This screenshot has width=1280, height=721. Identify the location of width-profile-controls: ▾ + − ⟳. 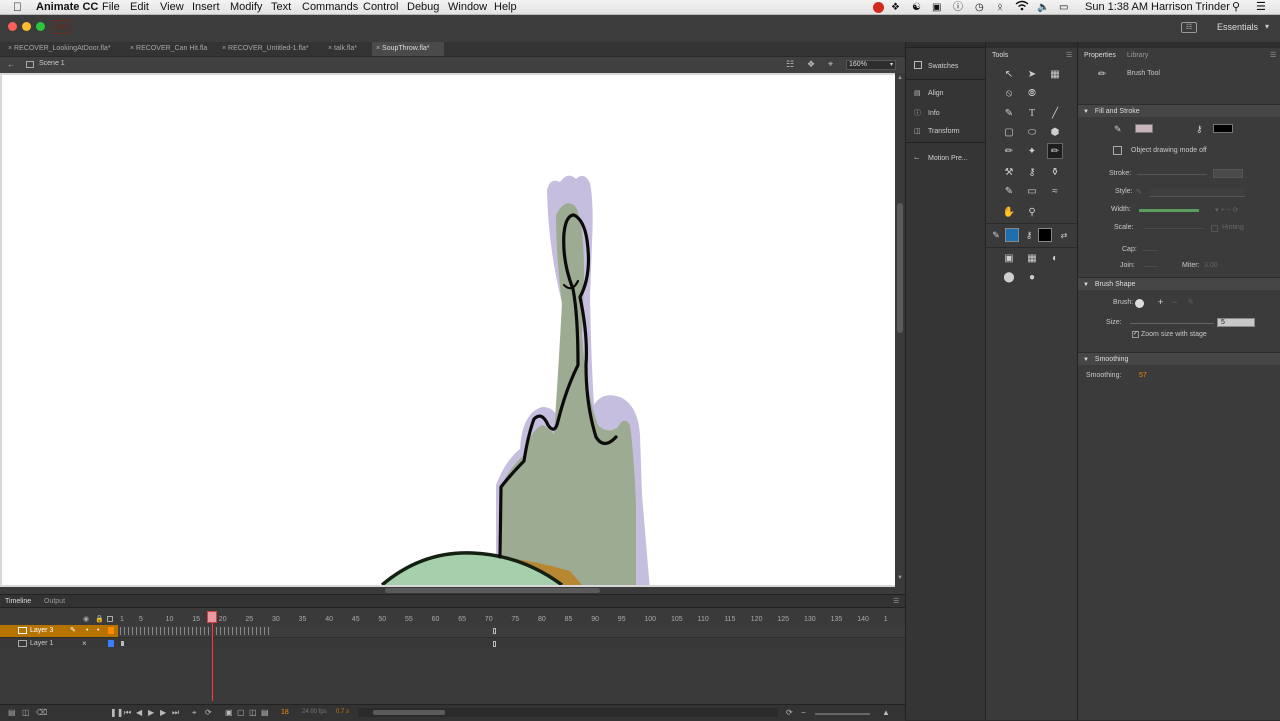
(1226, 210).